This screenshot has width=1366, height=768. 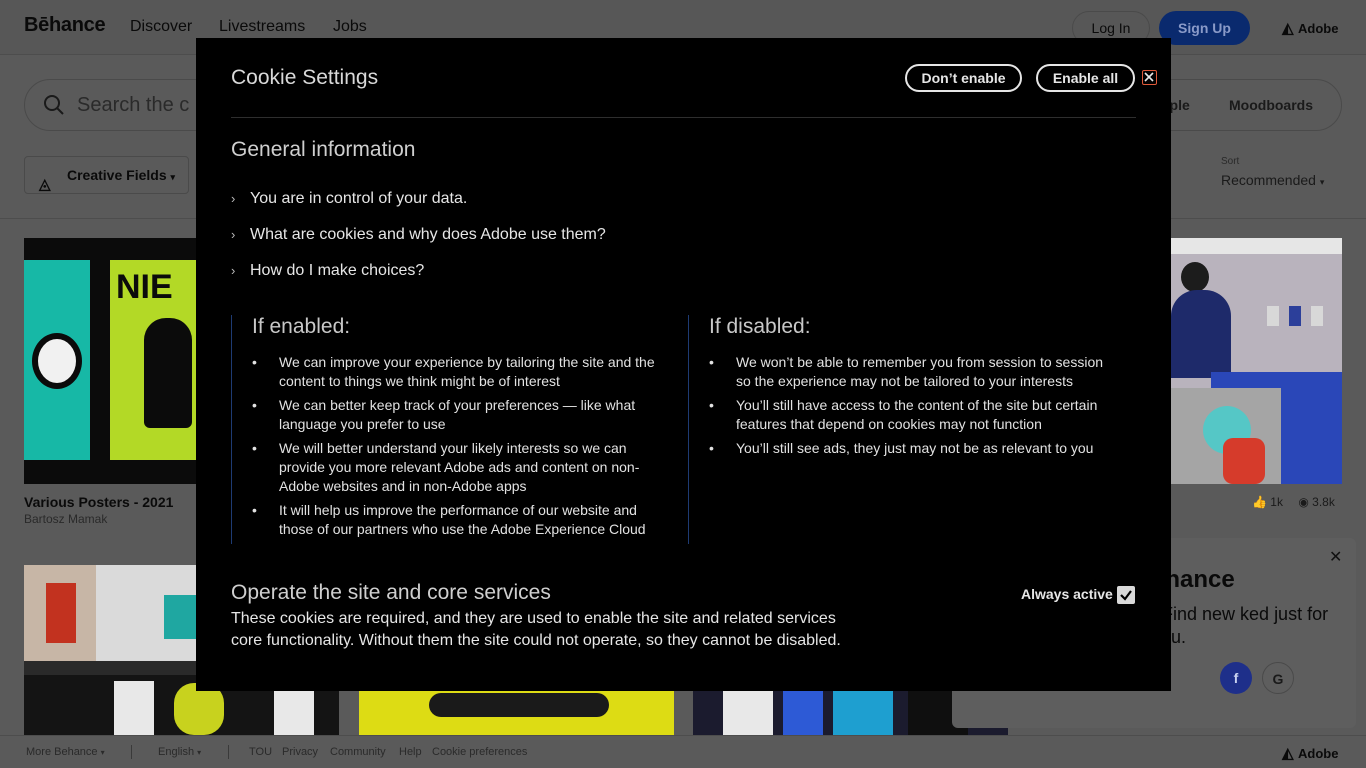 I want to click on accordion-make-choices: › How do I make choices?, so click(x=327, y=271).